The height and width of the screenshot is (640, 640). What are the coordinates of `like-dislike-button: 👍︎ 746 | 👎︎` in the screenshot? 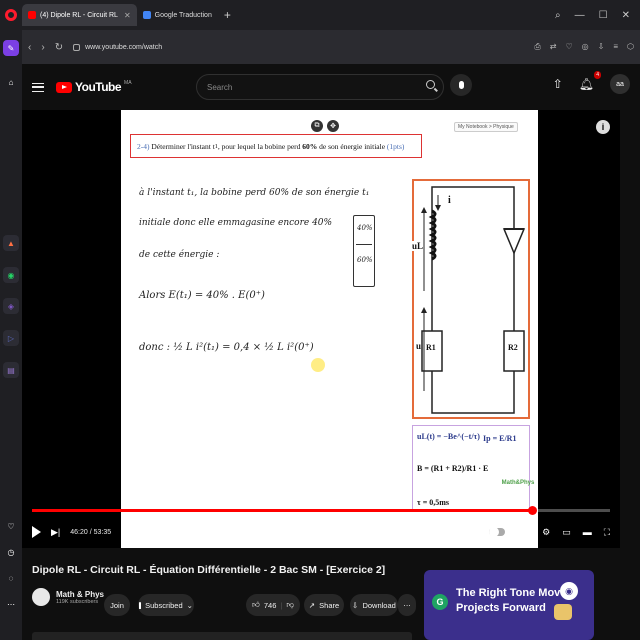 It's located at (273, 605).